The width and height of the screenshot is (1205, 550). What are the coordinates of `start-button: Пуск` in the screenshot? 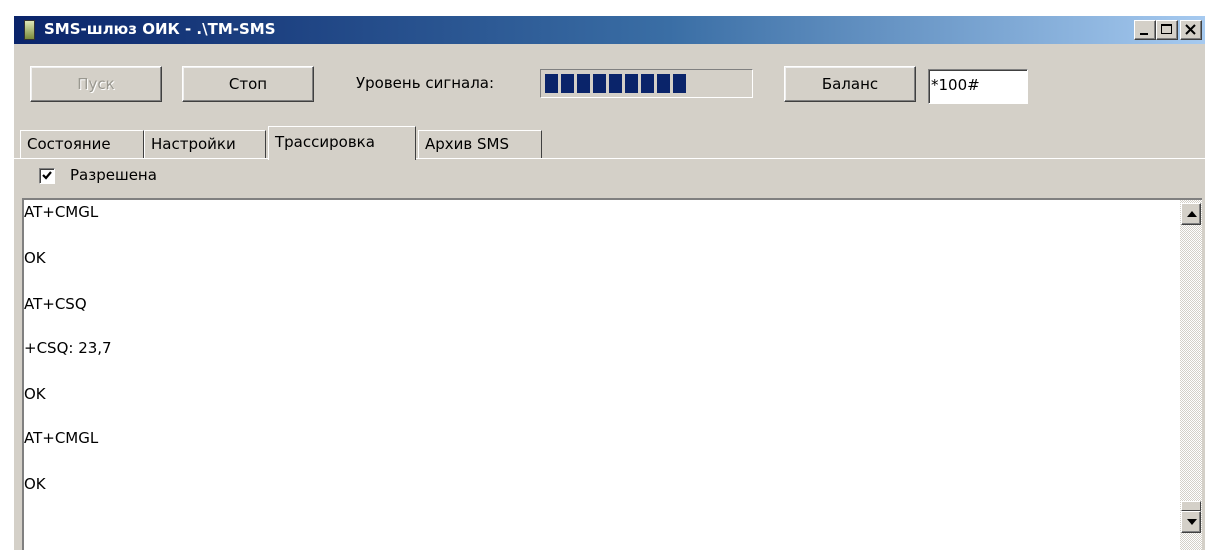 It's located at (96, 84).